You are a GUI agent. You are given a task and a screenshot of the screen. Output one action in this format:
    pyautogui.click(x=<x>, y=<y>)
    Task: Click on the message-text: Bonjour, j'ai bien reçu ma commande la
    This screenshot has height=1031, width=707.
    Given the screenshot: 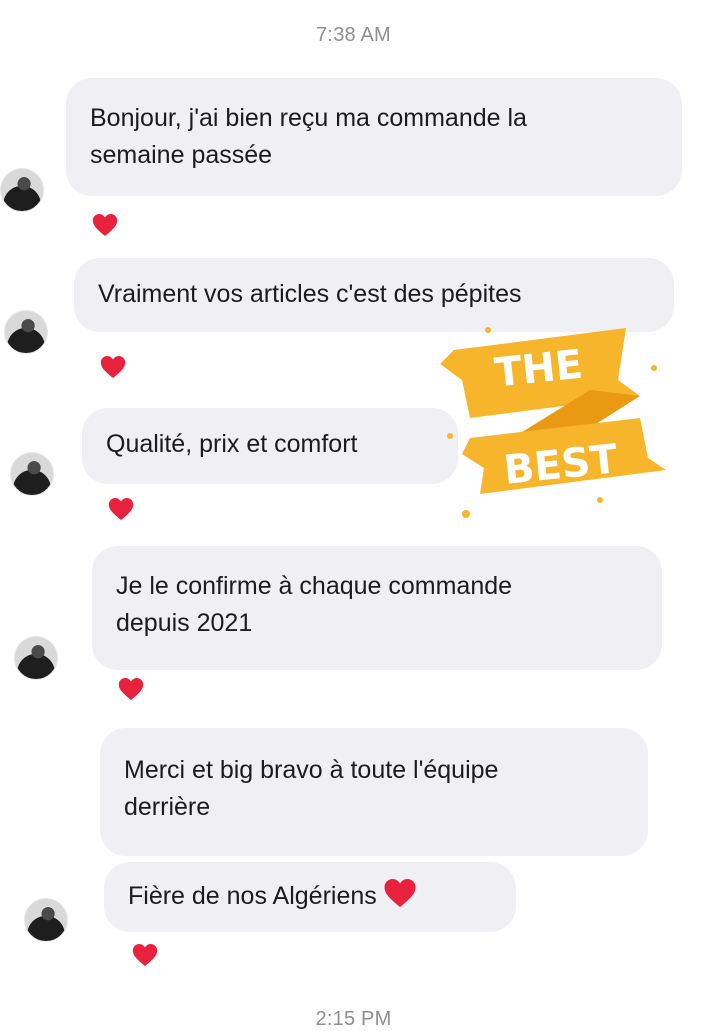 What is the action you would take?
    pyautogui.click(x=308, y=118)
    